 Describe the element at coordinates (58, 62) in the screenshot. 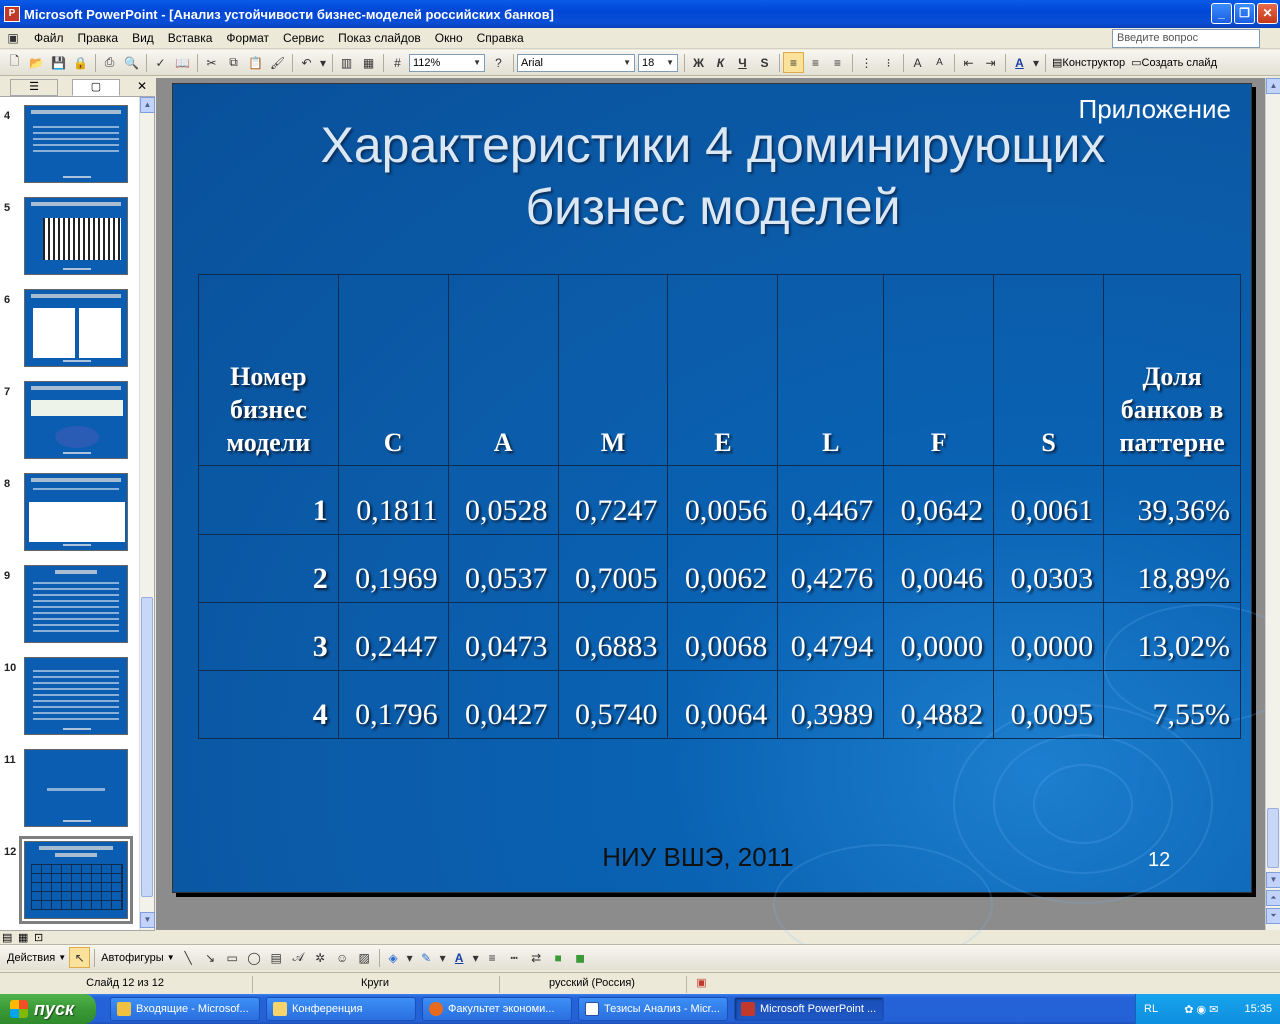

I see `save-icon: 💾` at that location.